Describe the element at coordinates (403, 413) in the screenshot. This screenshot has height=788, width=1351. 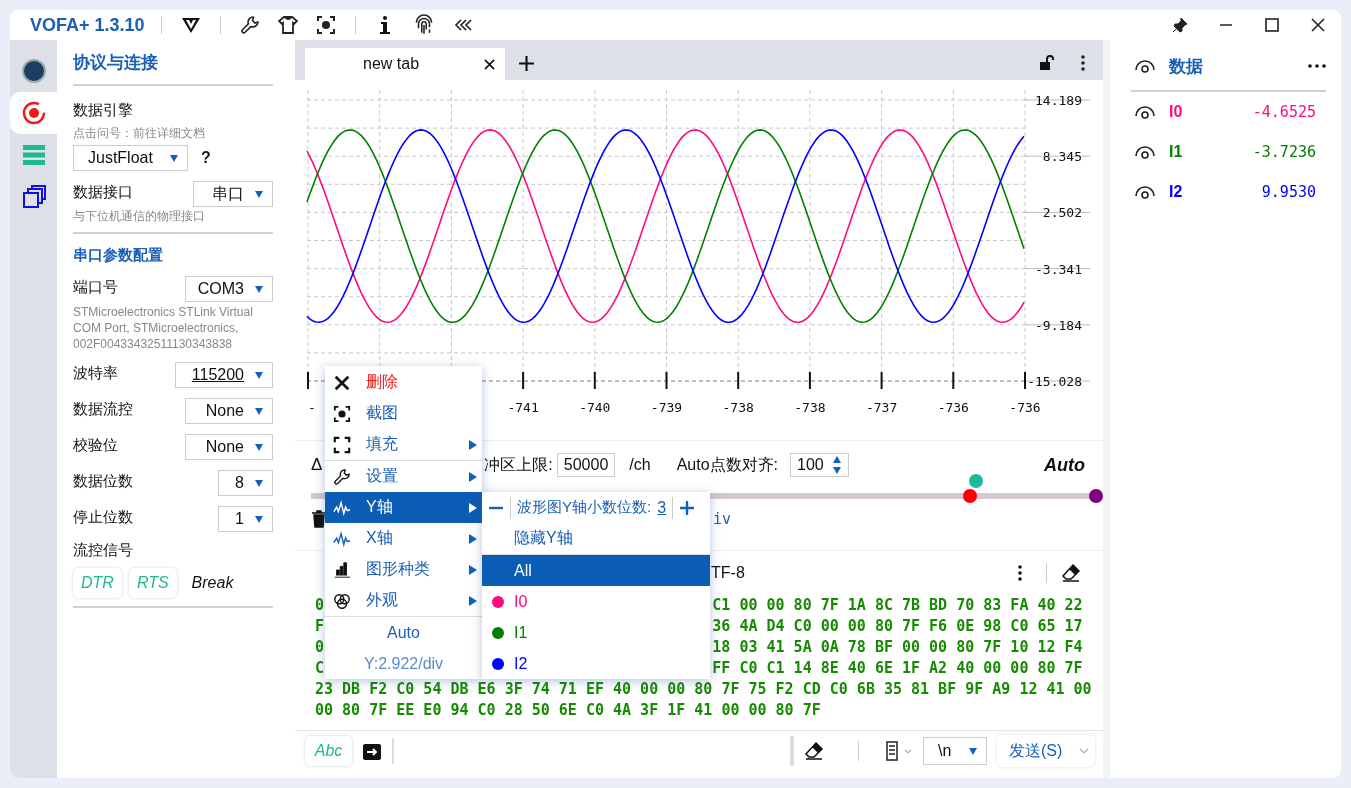
I see `menu-item: 截图` at that location.